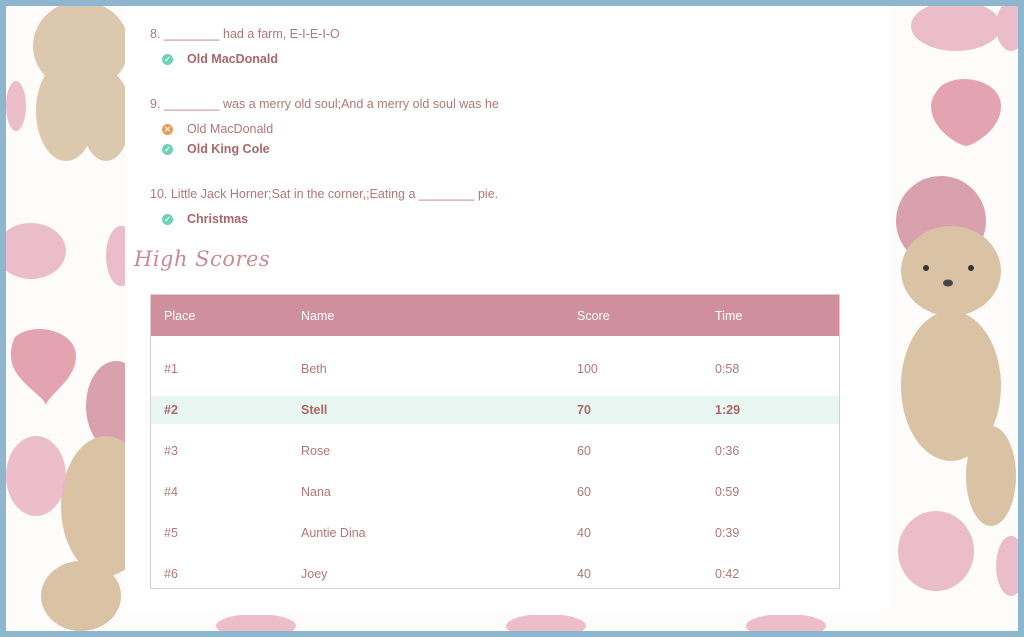 The height and width of the screenshot is (637, 1024). I want to click on column-header-score: Score, so click(593, 316).